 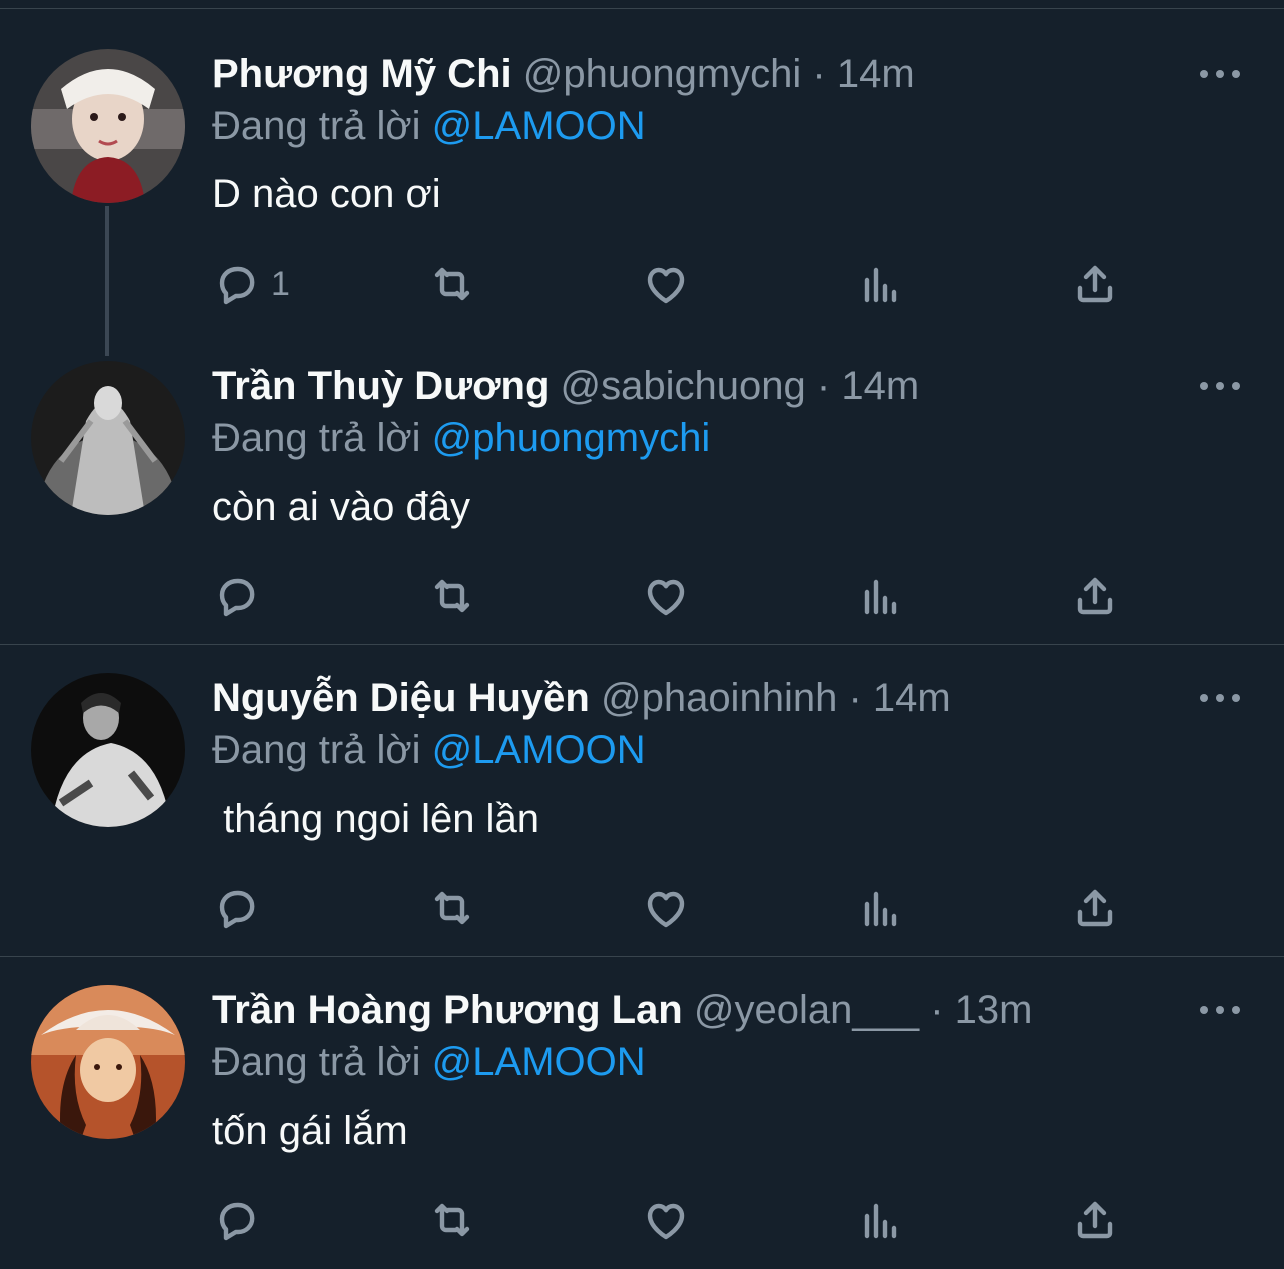 I want to click on tweet-header: Phương Mỹ Chi @phuongmychi · 14m, so click(x=563, y=74).